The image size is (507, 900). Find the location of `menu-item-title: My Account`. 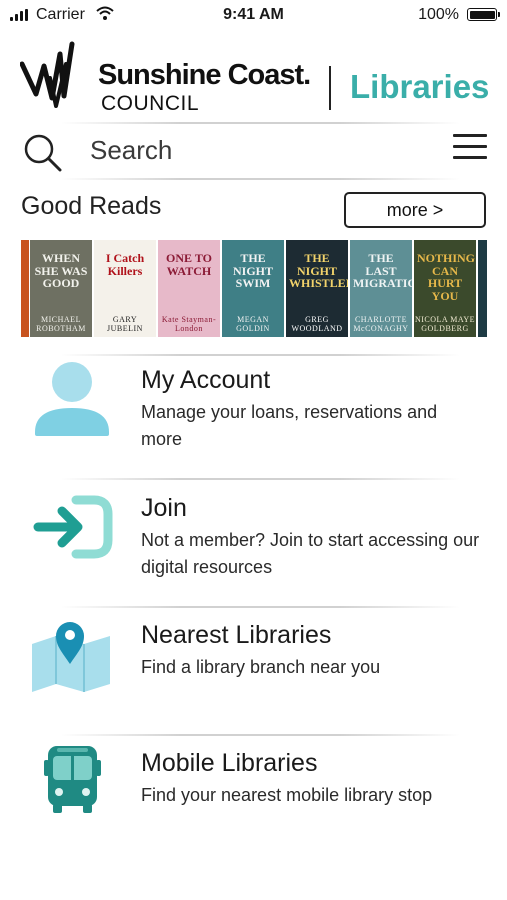

menu-item-title: My Account is located at coordinates (206, 380).